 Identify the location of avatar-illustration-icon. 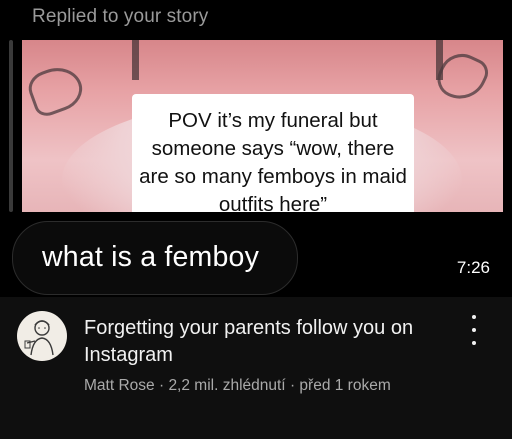
(39, 338).